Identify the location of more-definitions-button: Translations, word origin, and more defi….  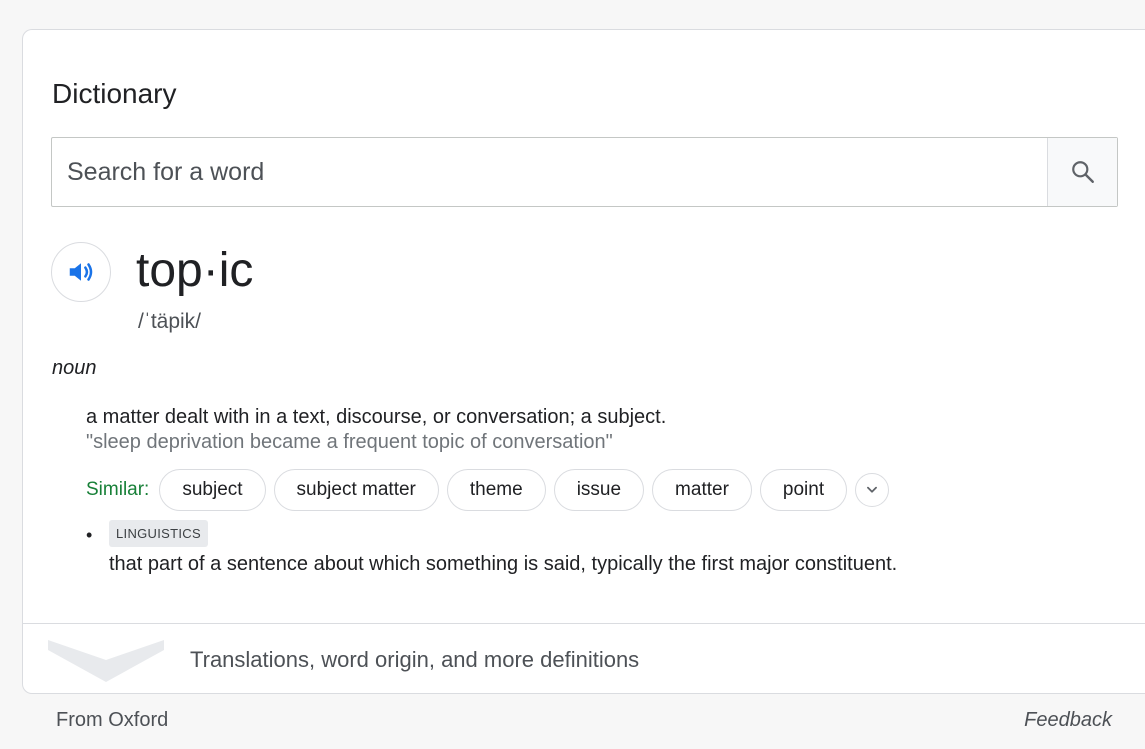
(584, 659).